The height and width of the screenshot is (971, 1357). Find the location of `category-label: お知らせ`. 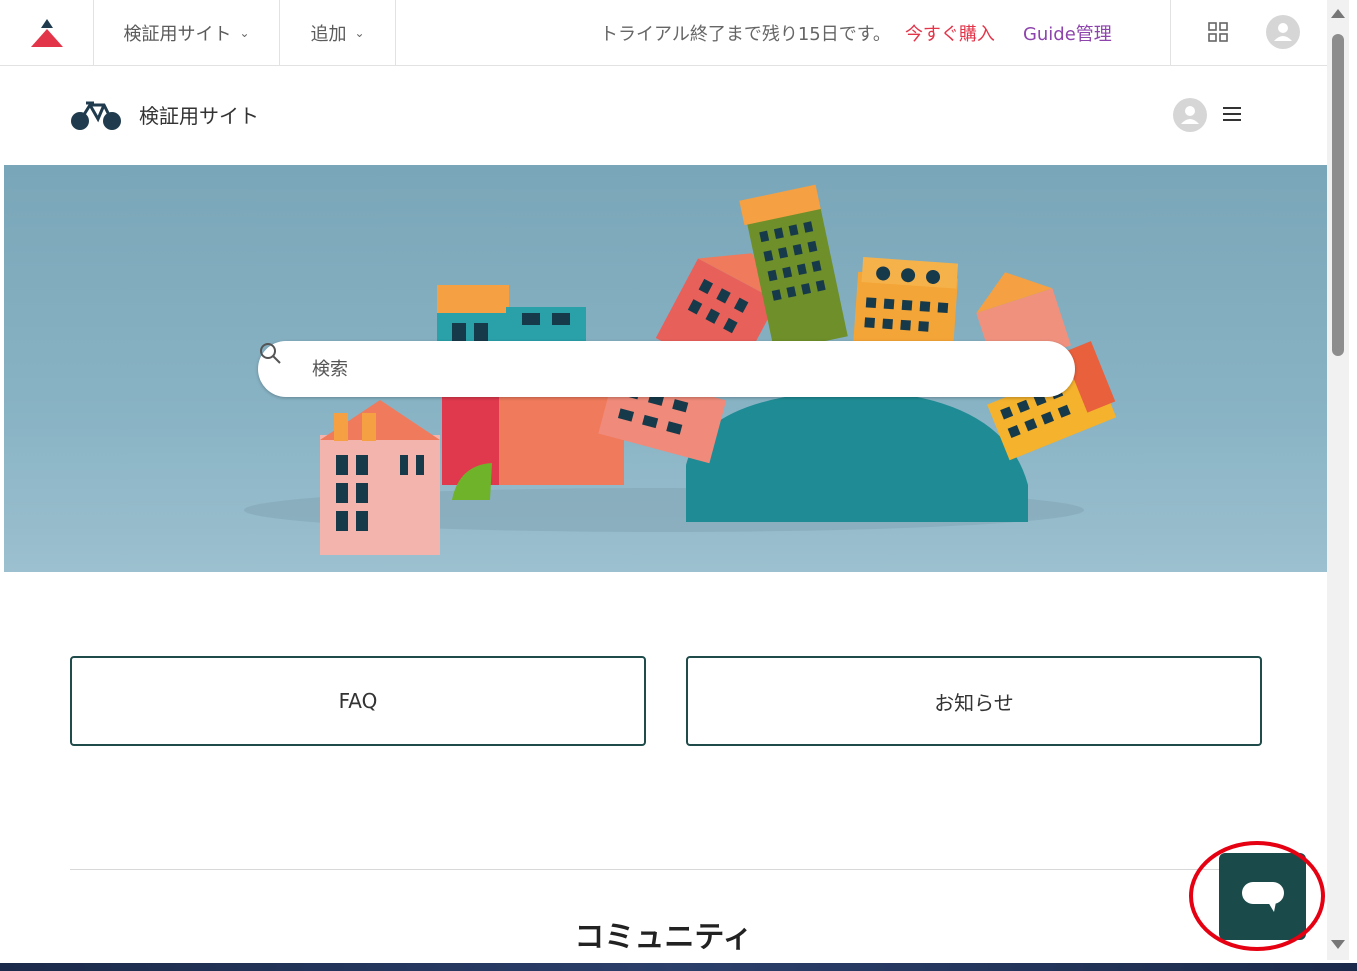

category-label: お知らせ is located at coordinates (974, 702).